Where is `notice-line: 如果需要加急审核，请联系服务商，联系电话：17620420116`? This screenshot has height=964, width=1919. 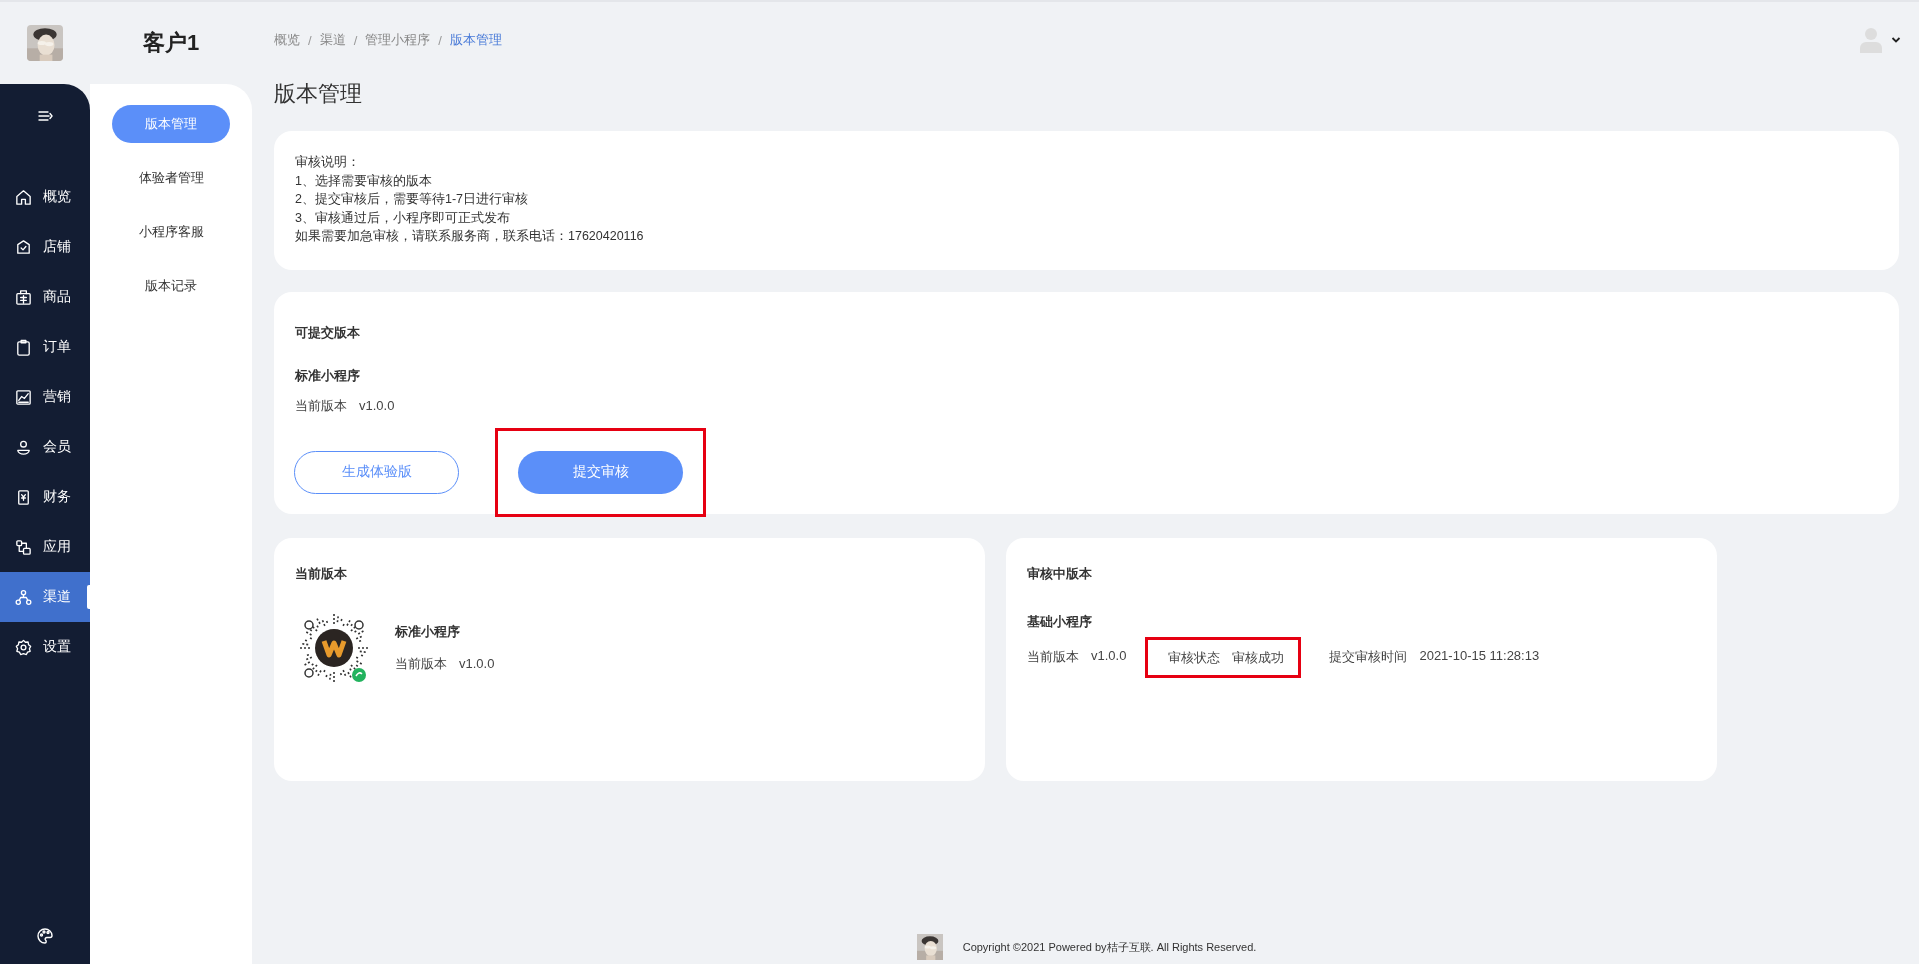 notice-line: 如果需要加急审核，请联系服务商，联系电话：17620420116 is located at coordinates (470, 236).